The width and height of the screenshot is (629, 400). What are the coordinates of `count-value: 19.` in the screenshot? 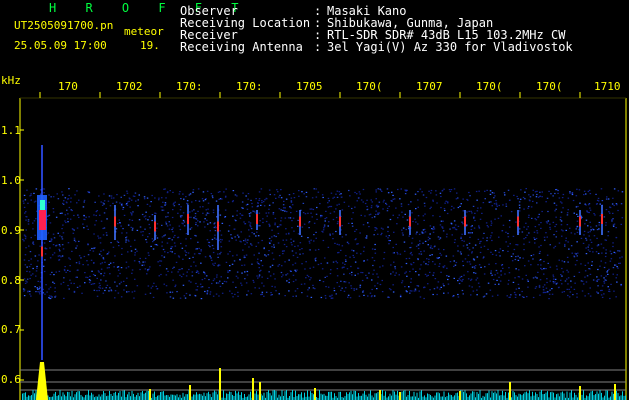 It's located at (150, 45).